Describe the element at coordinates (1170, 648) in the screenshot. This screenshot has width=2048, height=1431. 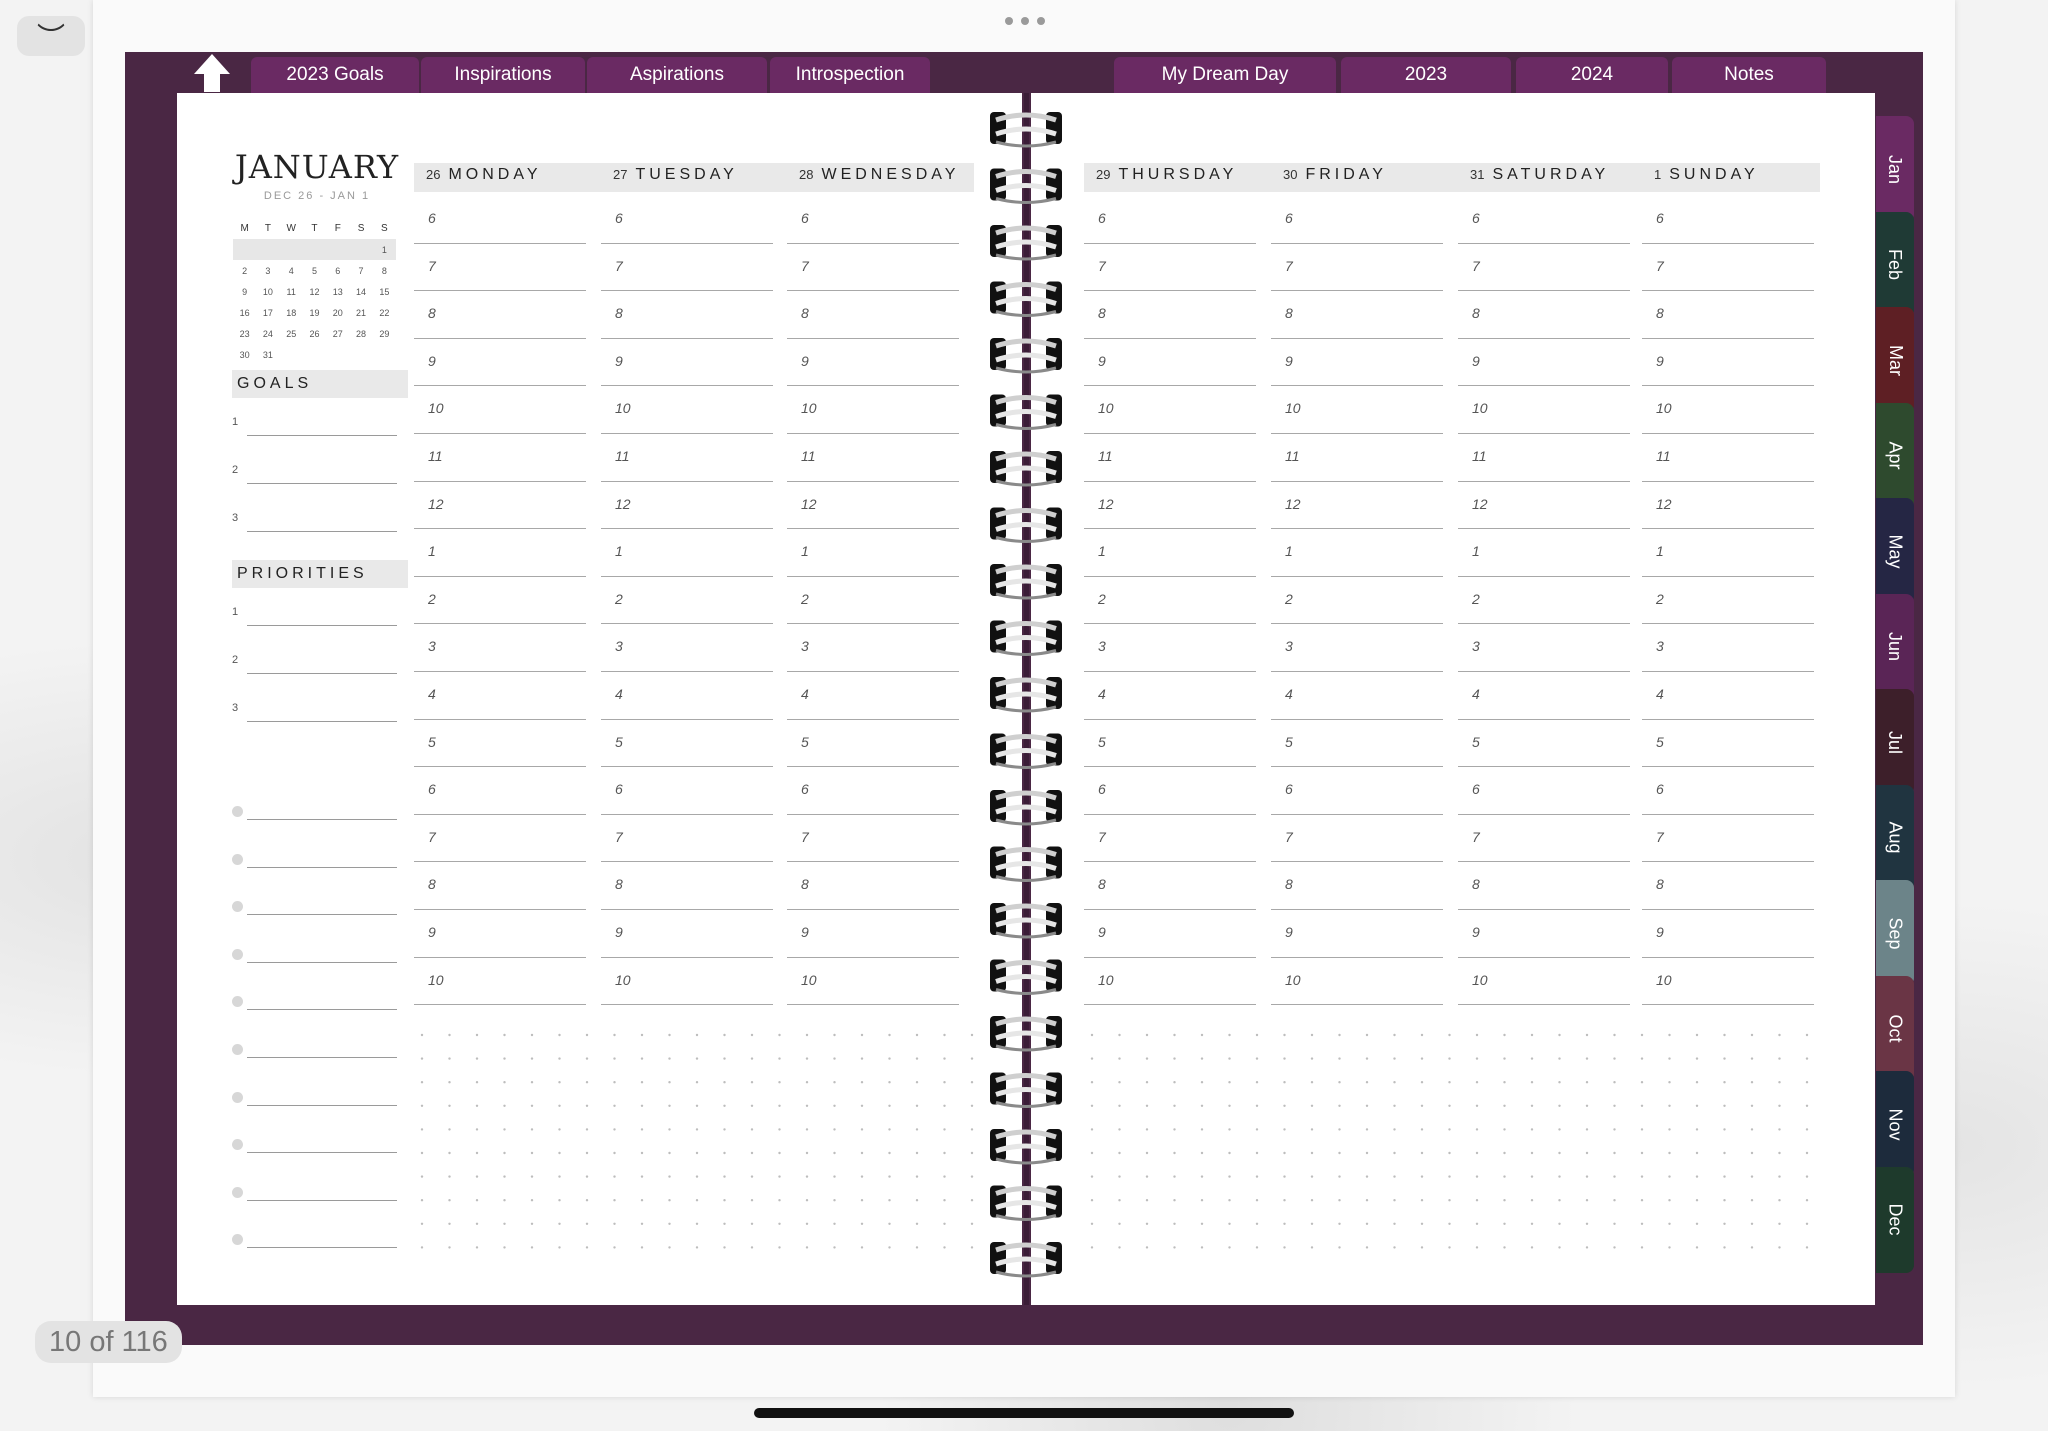
I see `hour-slot: 3` at that location.